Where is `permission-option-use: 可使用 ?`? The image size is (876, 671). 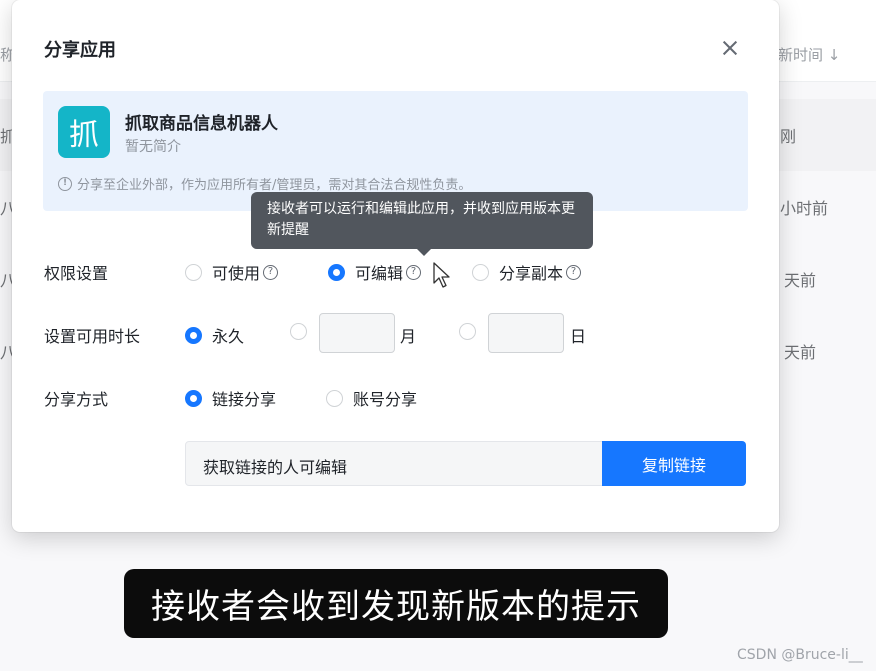 permission-option-use: 可使用 ? is located at coordinates (232, 272).